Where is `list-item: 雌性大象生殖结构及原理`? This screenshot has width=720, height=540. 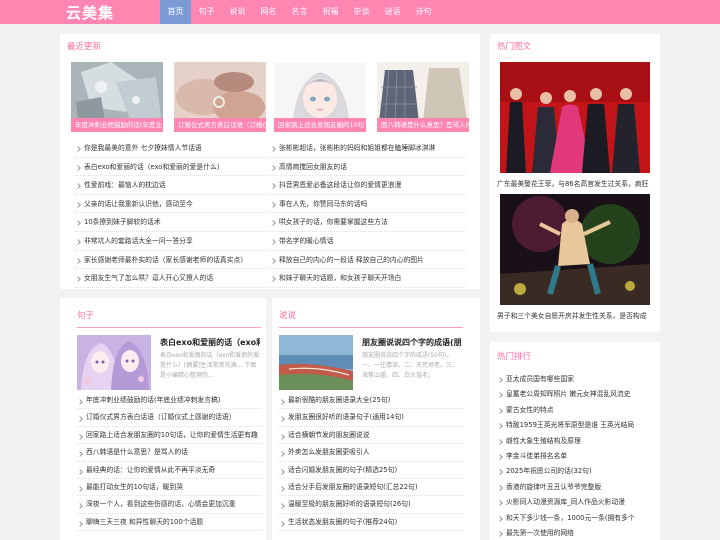
list-item: 雌性大象生殖结构及原理 is located at coordinates (576, 441).